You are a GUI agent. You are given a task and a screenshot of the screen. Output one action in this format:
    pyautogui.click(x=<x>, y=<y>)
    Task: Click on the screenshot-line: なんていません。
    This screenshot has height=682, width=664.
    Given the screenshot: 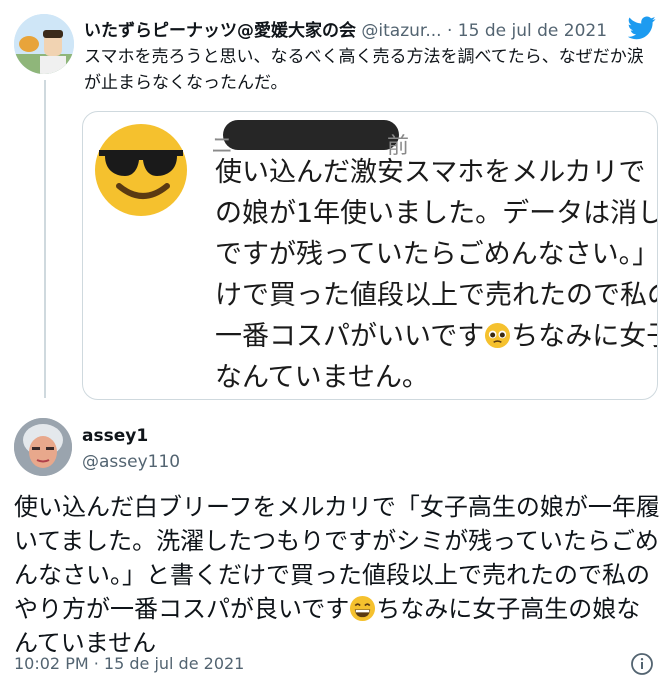 What is the action you would take?
    pyautogui.click(x=322, y=377)
    